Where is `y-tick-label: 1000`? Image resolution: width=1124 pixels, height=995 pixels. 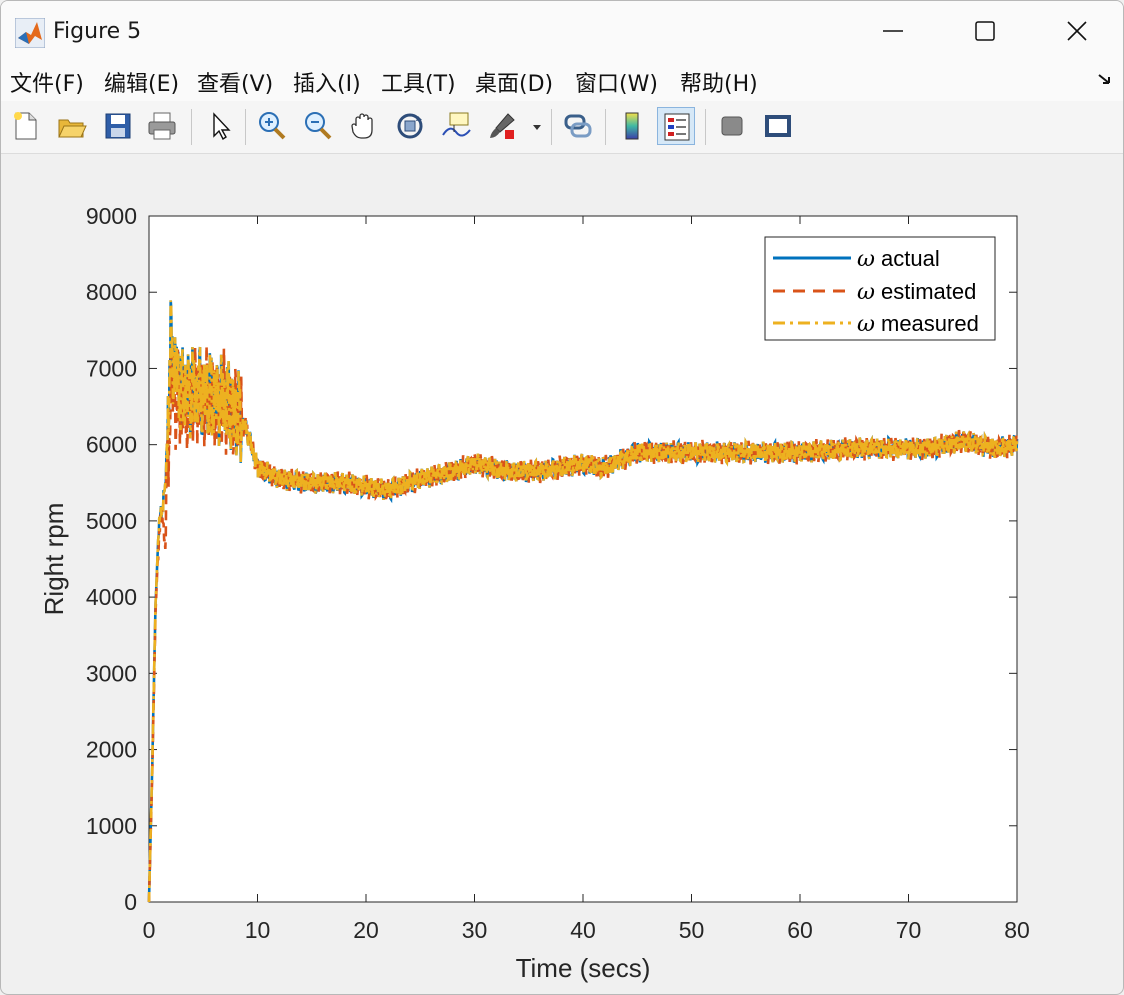
y-tick-label: 1000 is located at coordinates (111, 826).